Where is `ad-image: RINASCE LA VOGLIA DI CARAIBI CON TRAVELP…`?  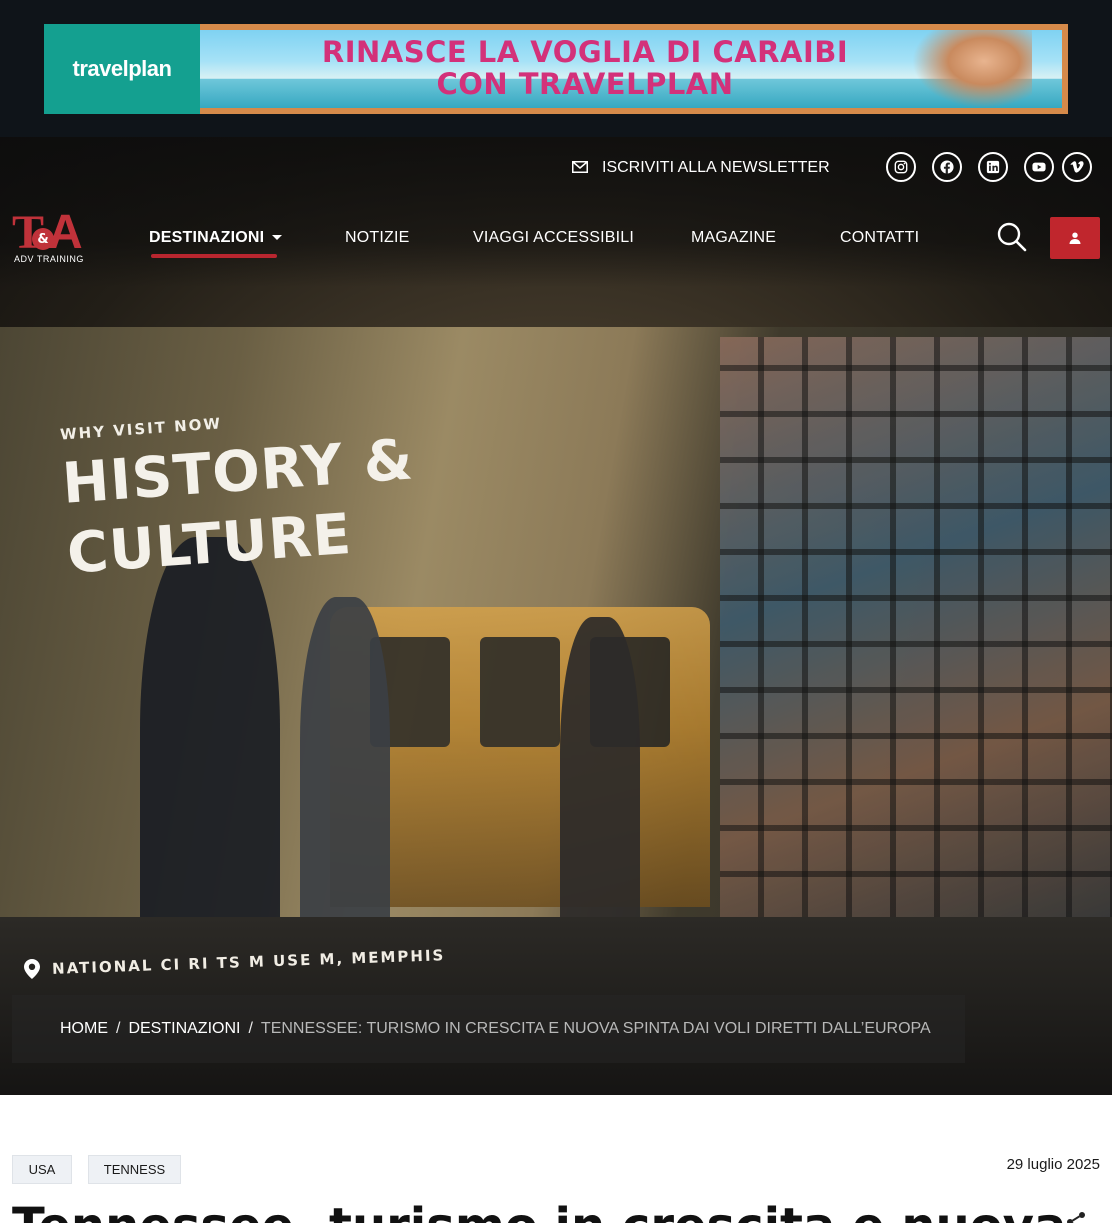 ad-image: RINASCE LA VOGLIA DI CARAIBI CON TRAVELP… is located at coordinates (631, 69).